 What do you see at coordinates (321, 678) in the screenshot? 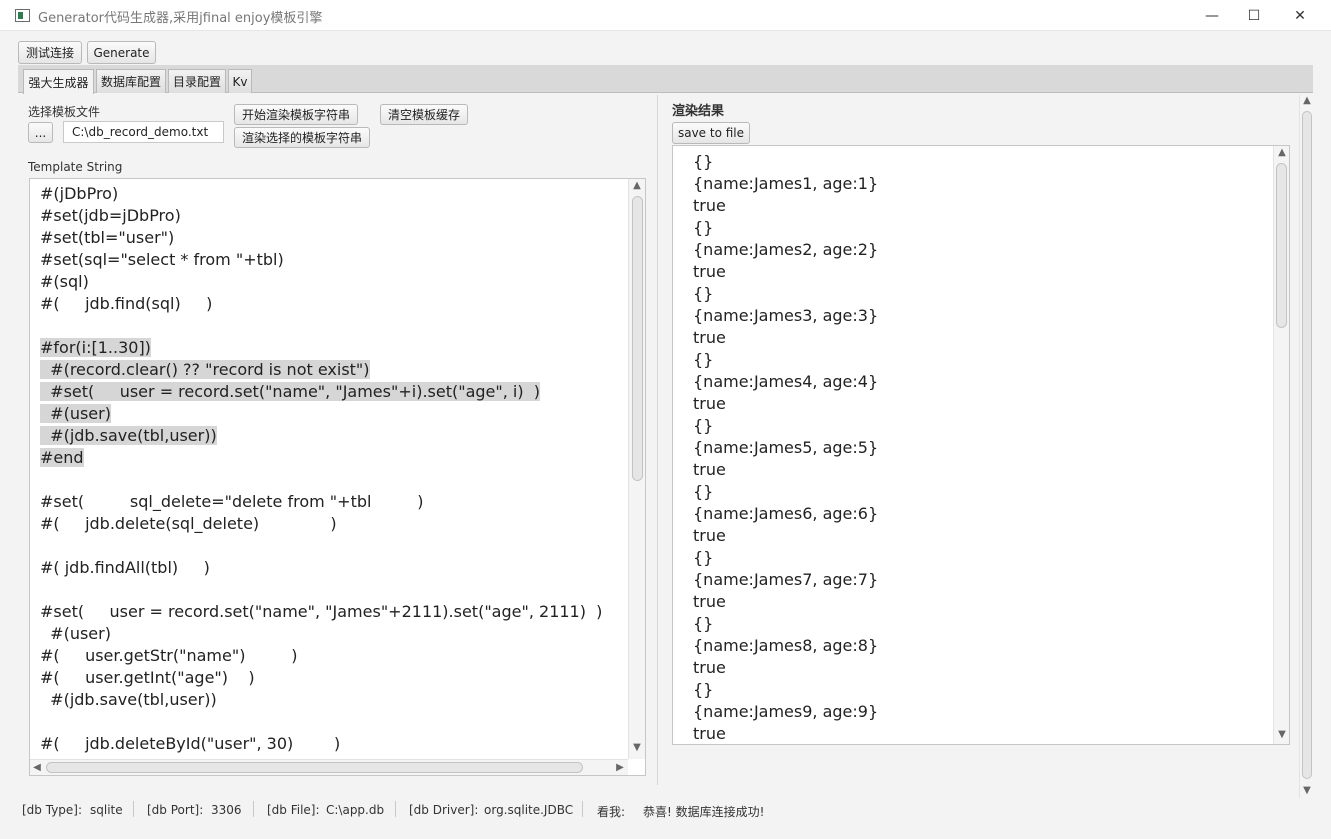
I see `code-line: #( user.getInt("age") )` at bounding box center [321, 678].